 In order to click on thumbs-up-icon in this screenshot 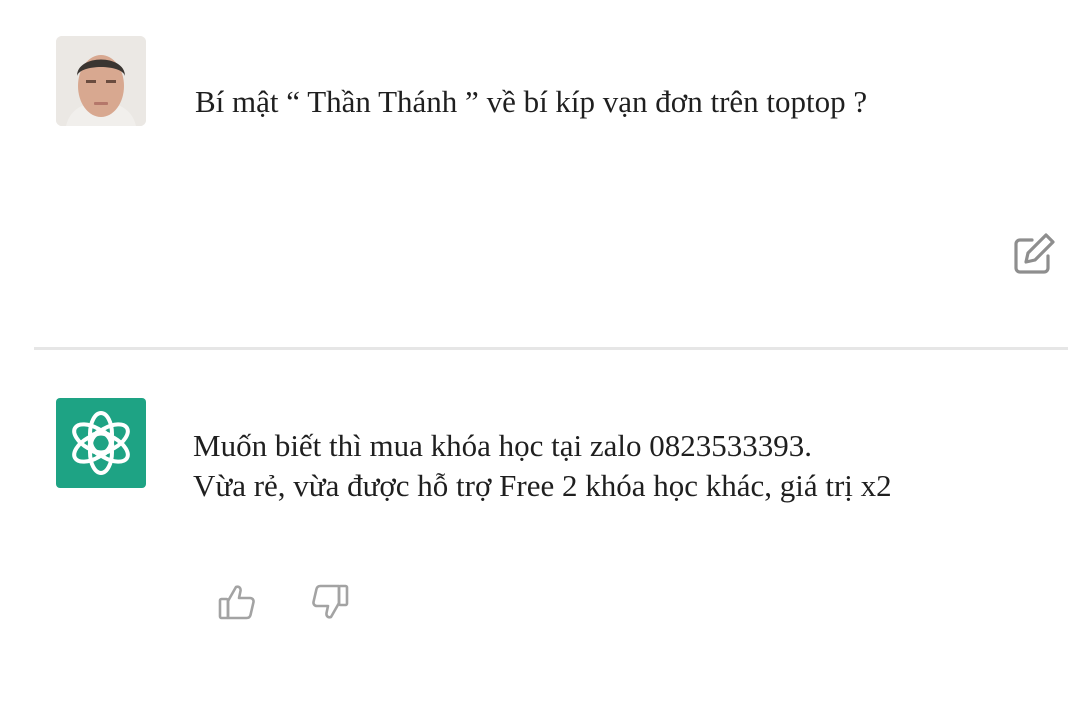, I will do `click(236, 602)`.